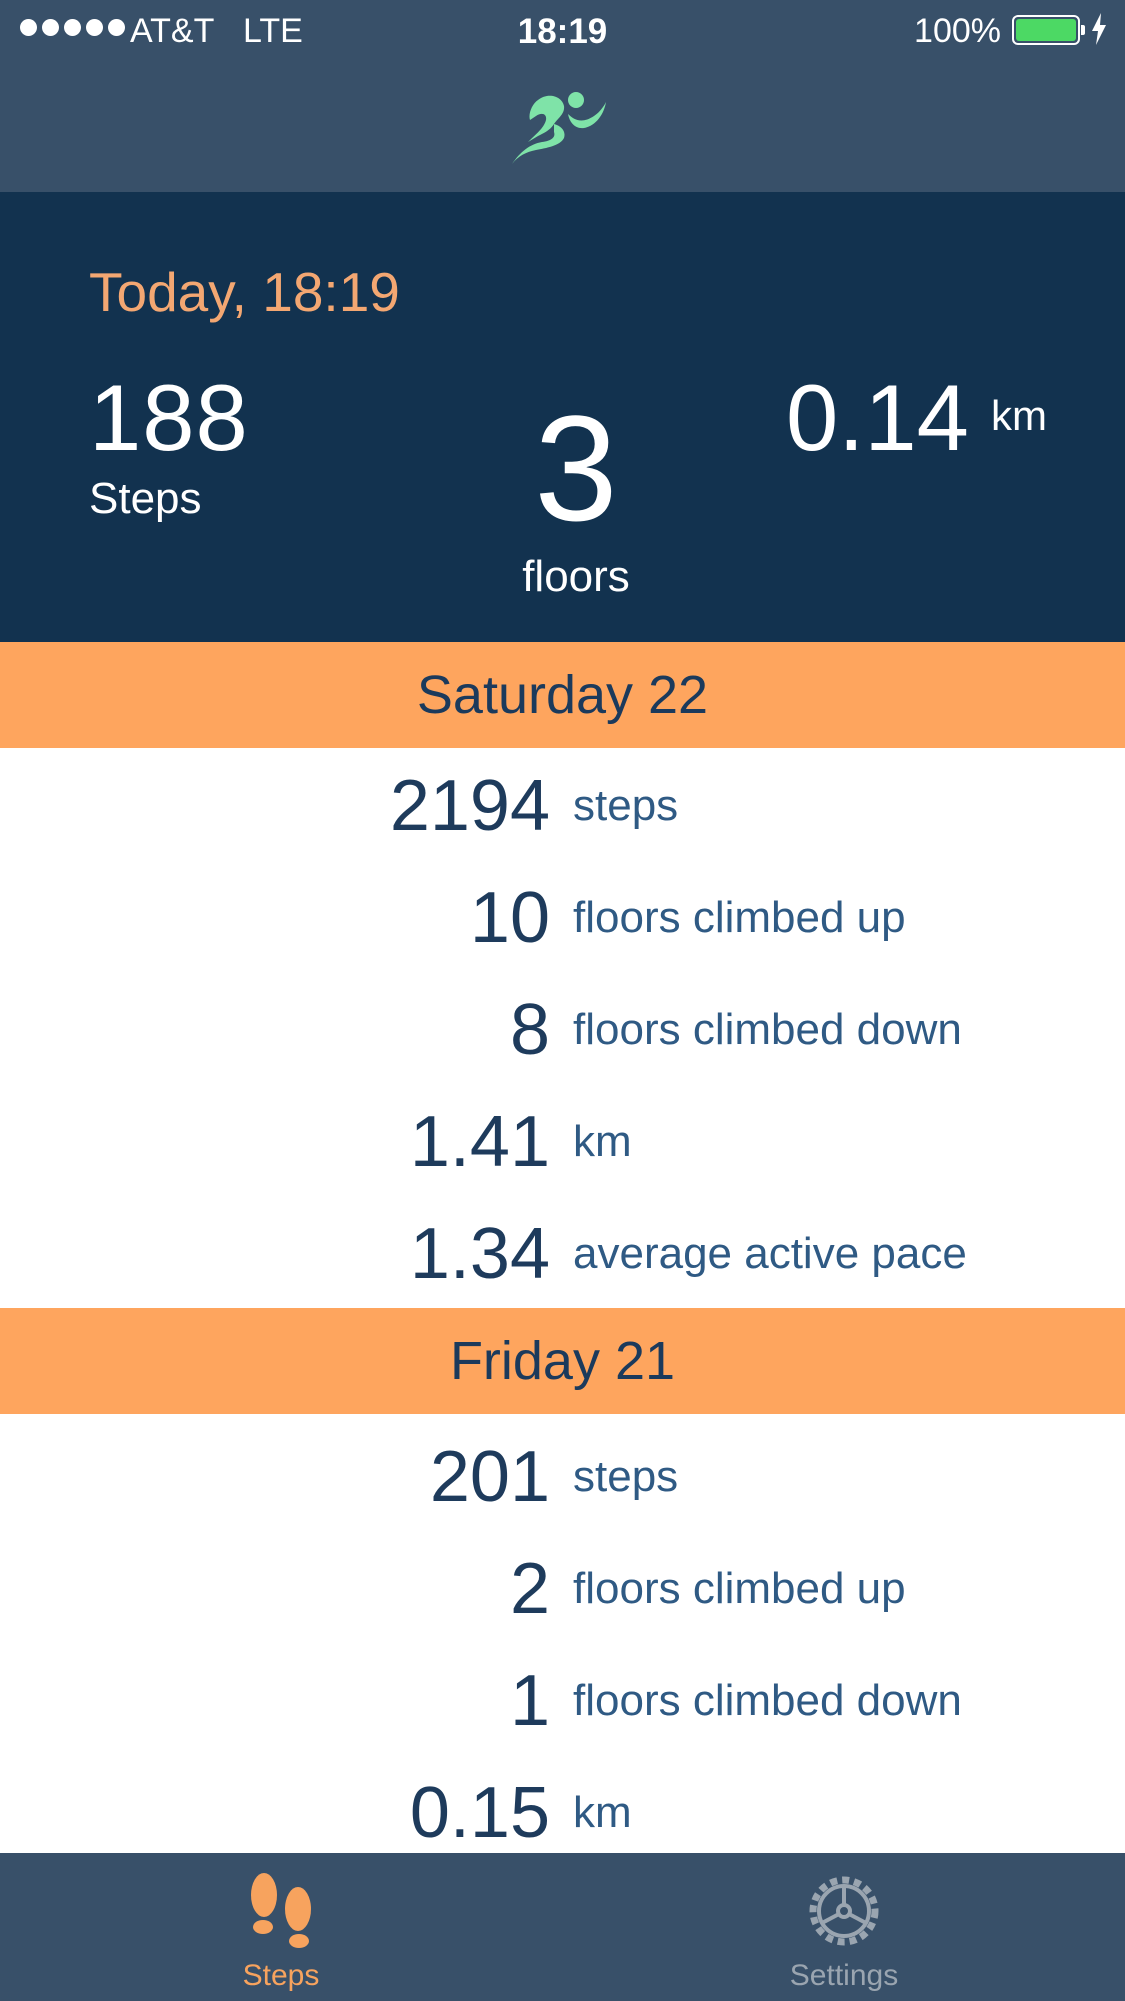 This screenshot has width=1125, height=2001. Describe the element at coordinates (489, 1477) in the screenshot. I see `stat-value: 201` at that location.